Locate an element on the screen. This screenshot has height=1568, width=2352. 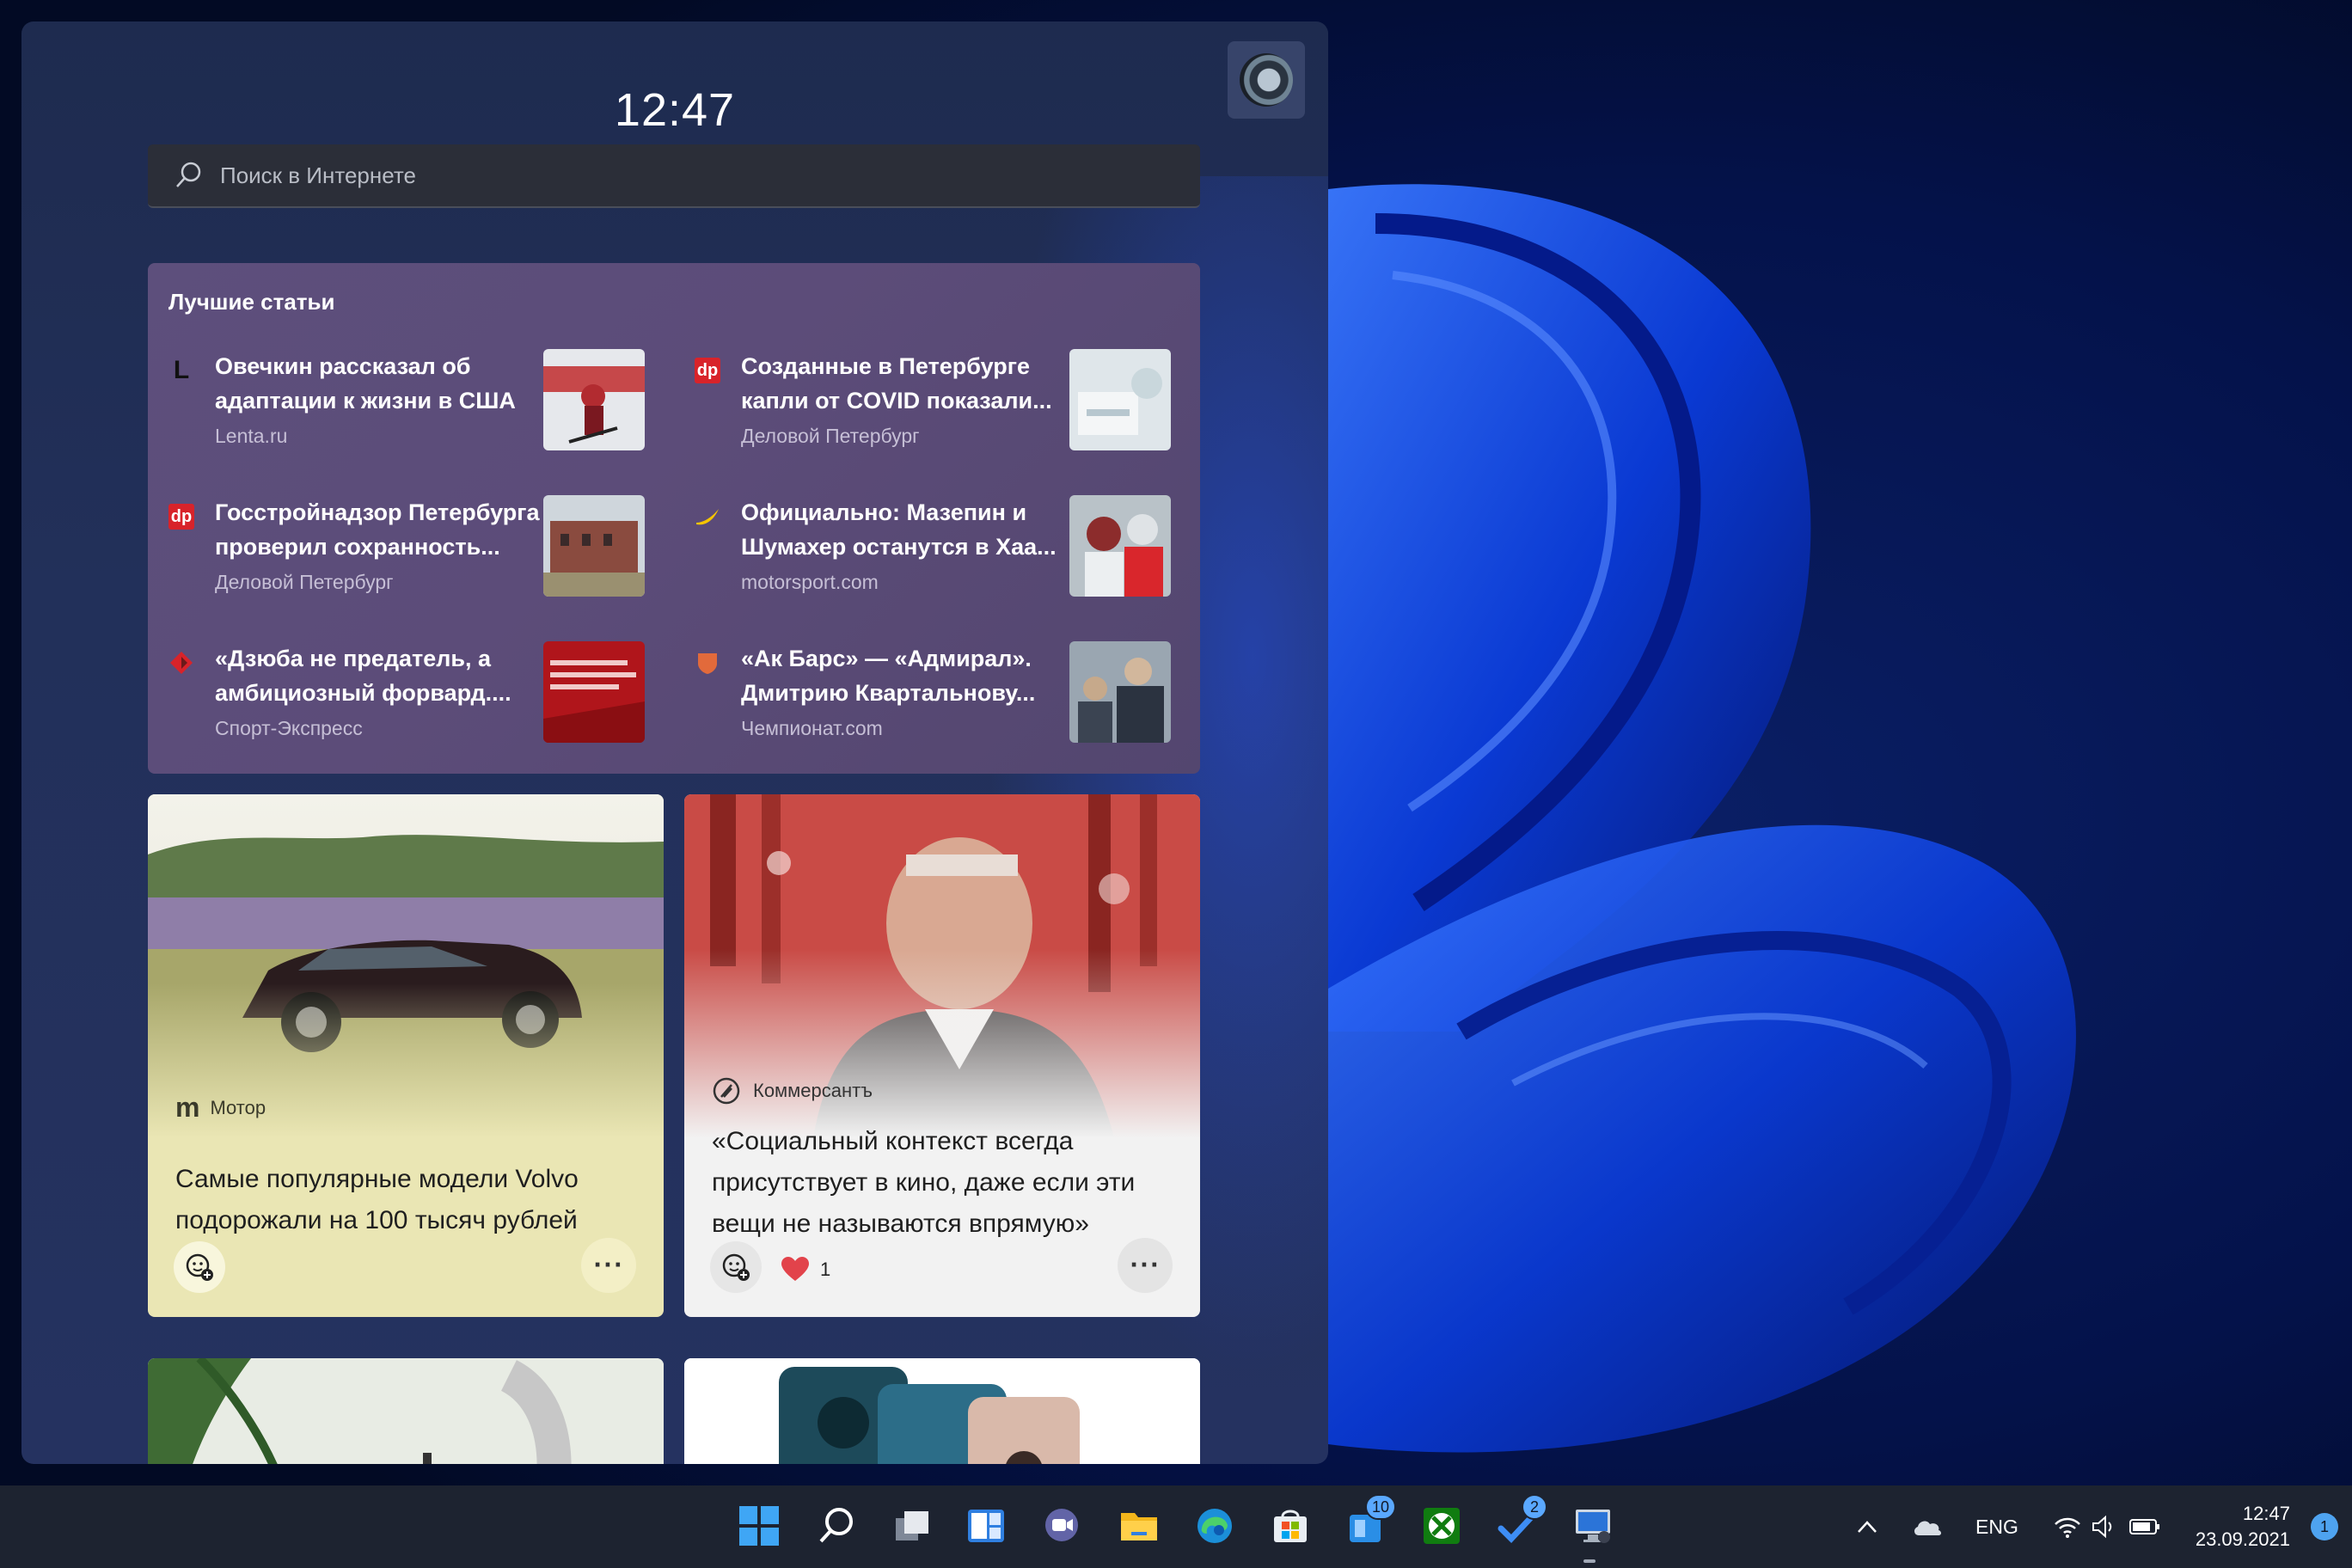
phones-image is located at coordinates (942, 1411).